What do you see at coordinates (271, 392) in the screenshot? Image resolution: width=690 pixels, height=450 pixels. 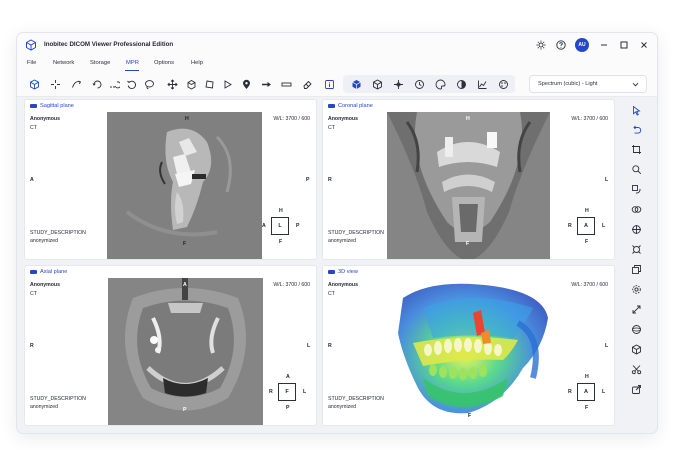 I see `orientation-cube-left: R` at bounding box center [271, 392].